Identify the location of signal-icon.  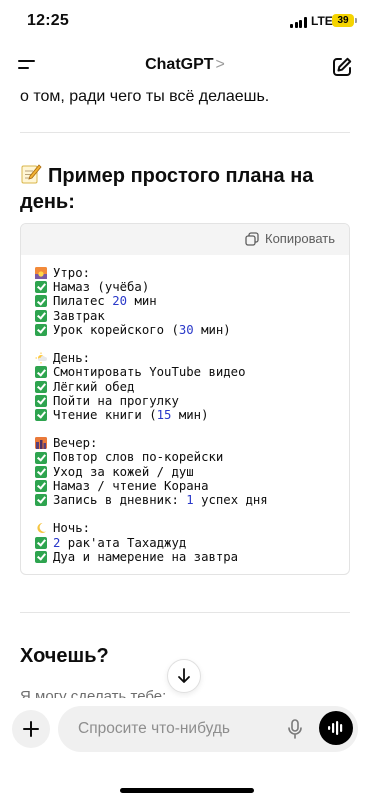
(299, 22).